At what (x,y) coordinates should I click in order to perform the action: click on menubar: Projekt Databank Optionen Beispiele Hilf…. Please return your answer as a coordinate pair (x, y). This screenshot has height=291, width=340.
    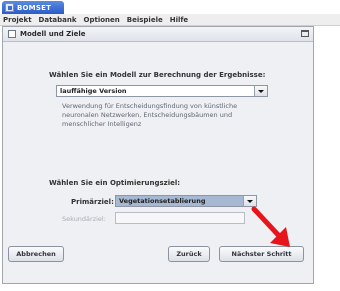
    Looking at the image, I should click on (170, 20).